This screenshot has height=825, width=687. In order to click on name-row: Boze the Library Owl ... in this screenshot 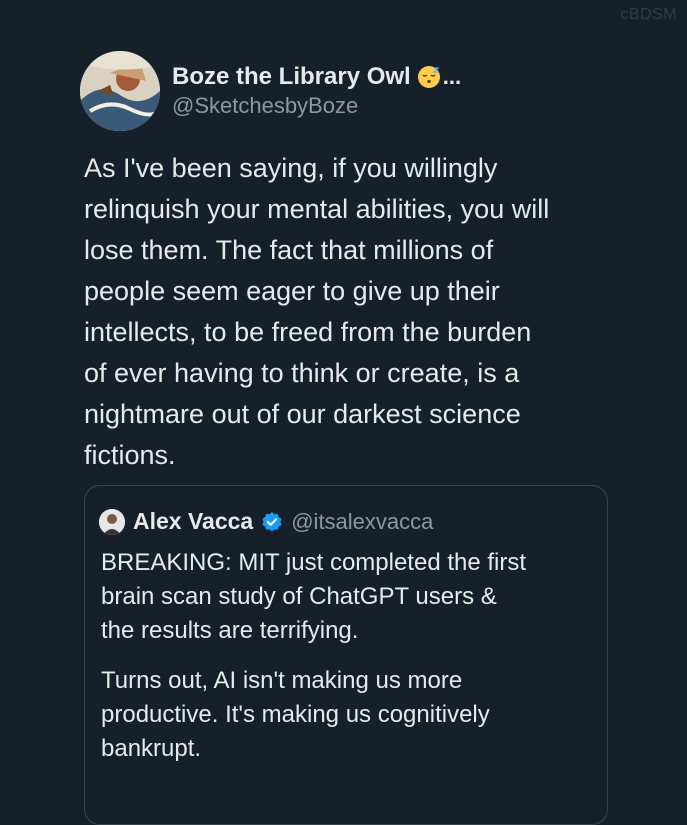, I will do `click(316, 77)`.